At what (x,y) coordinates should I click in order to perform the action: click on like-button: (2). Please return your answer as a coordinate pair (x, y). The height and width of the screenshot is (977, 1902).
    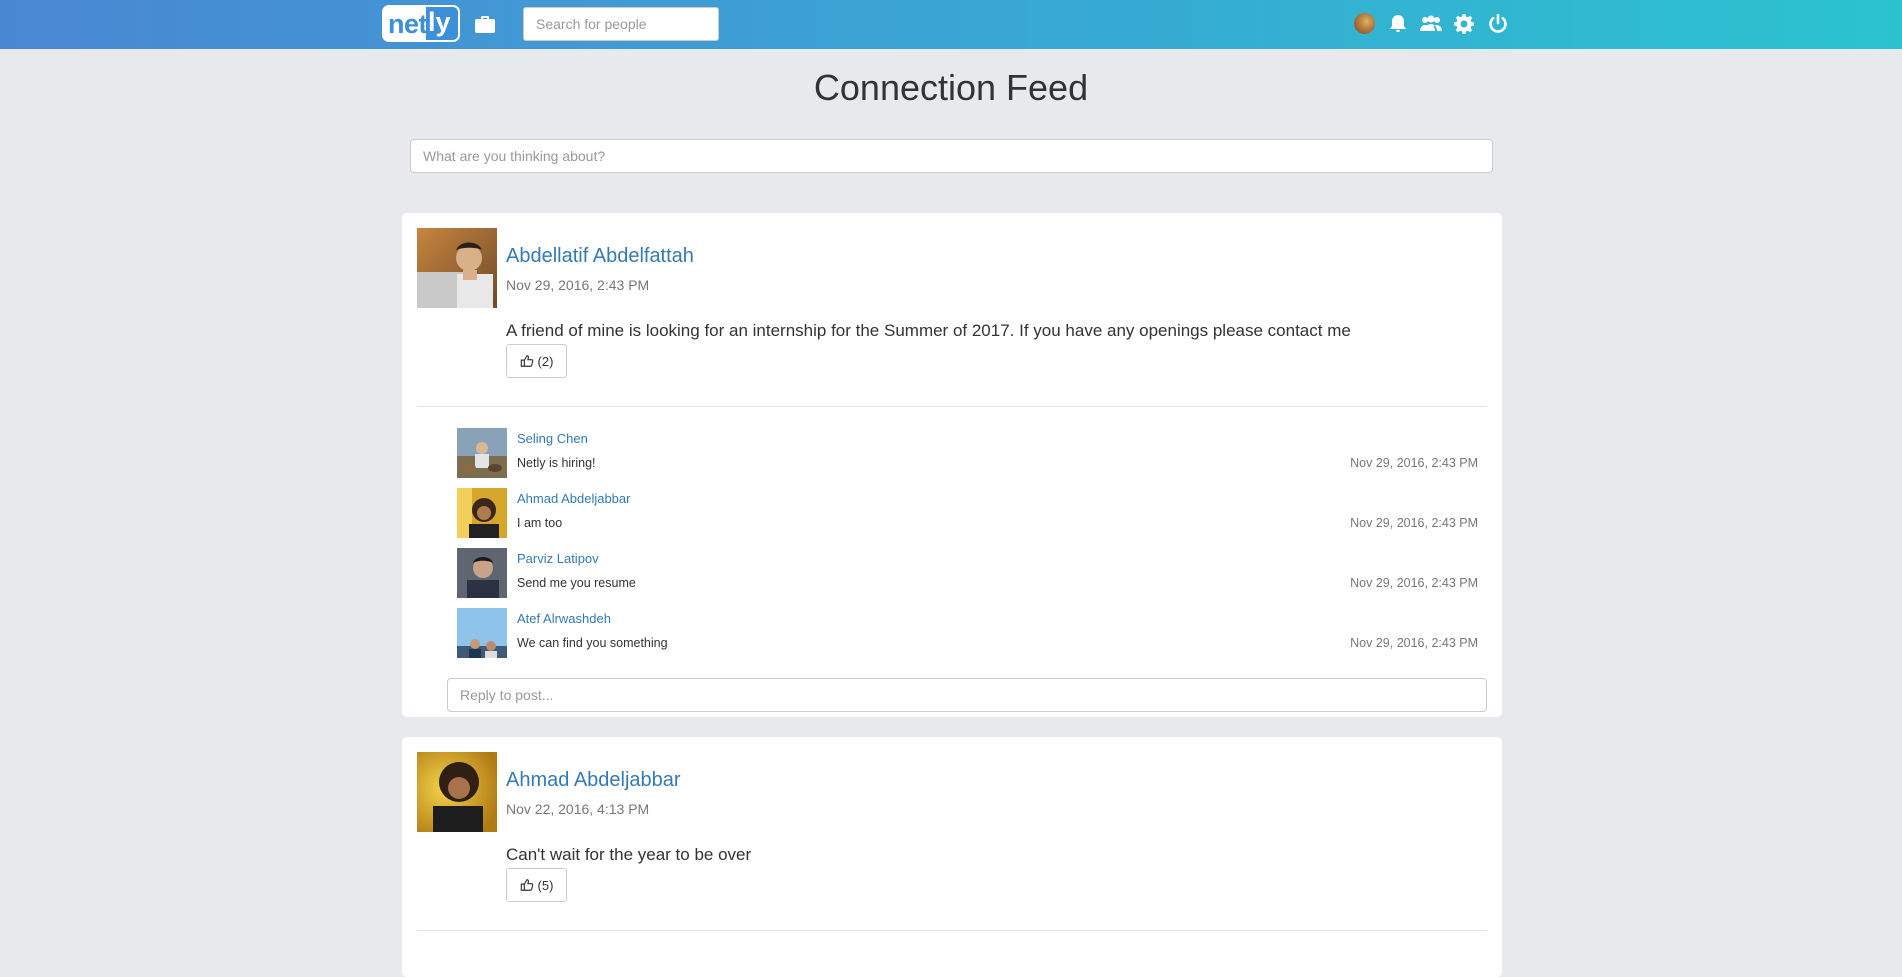
    Looking at the image, I should click on (536, 361).